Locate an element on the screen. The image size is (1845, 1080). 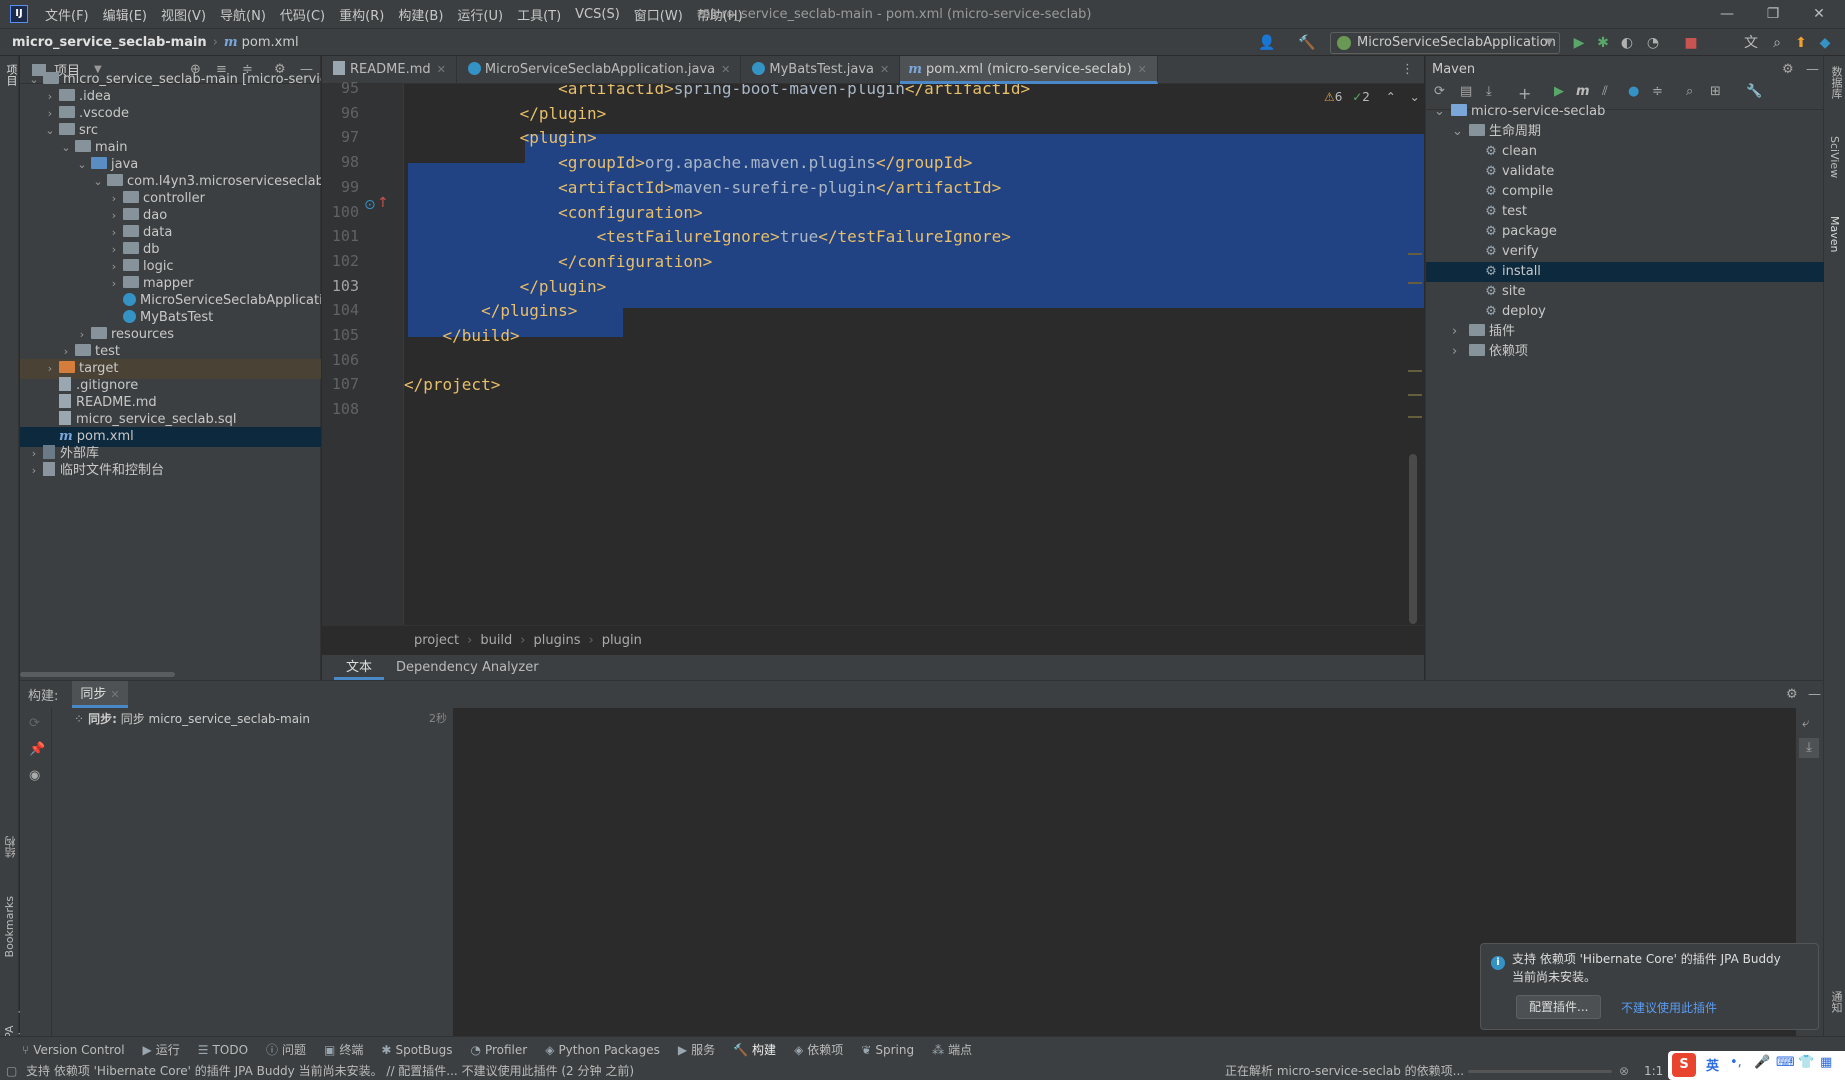
tool-python-packages: ◈ Python Packages is located at coordinates (602, 1050).